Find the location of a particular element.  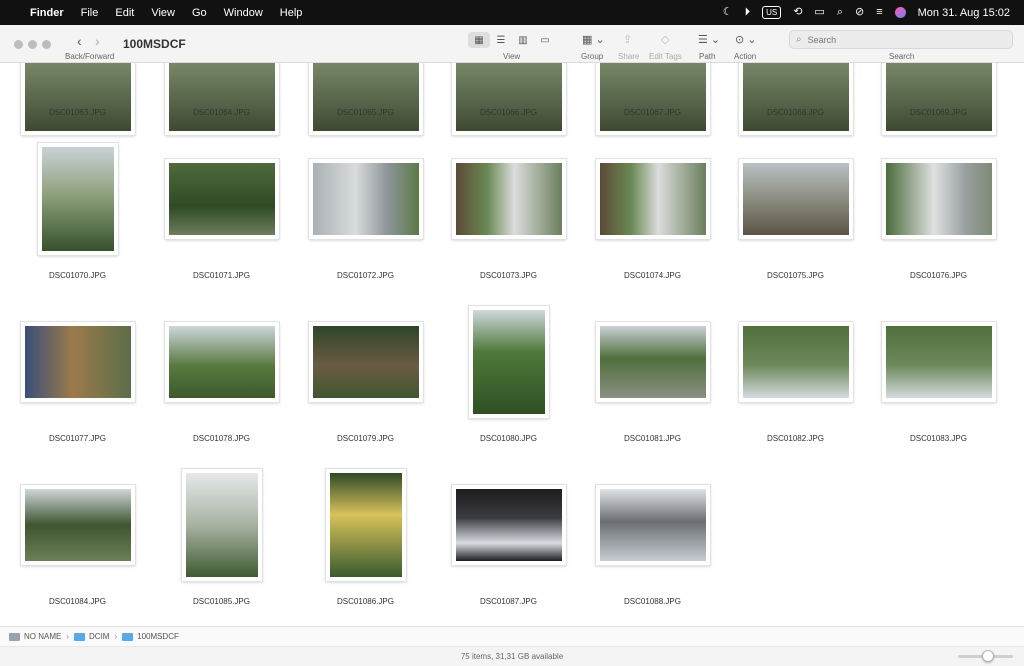

file-name-label: DSC01070.JPG is located at coordinates (77, 275).